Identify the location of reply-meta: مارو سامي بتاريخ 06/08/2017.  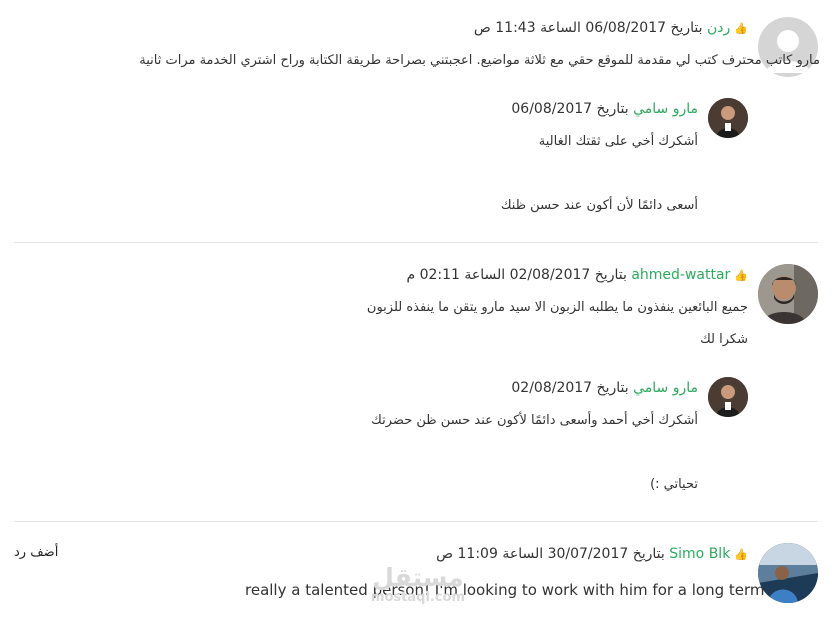
(604, 109).